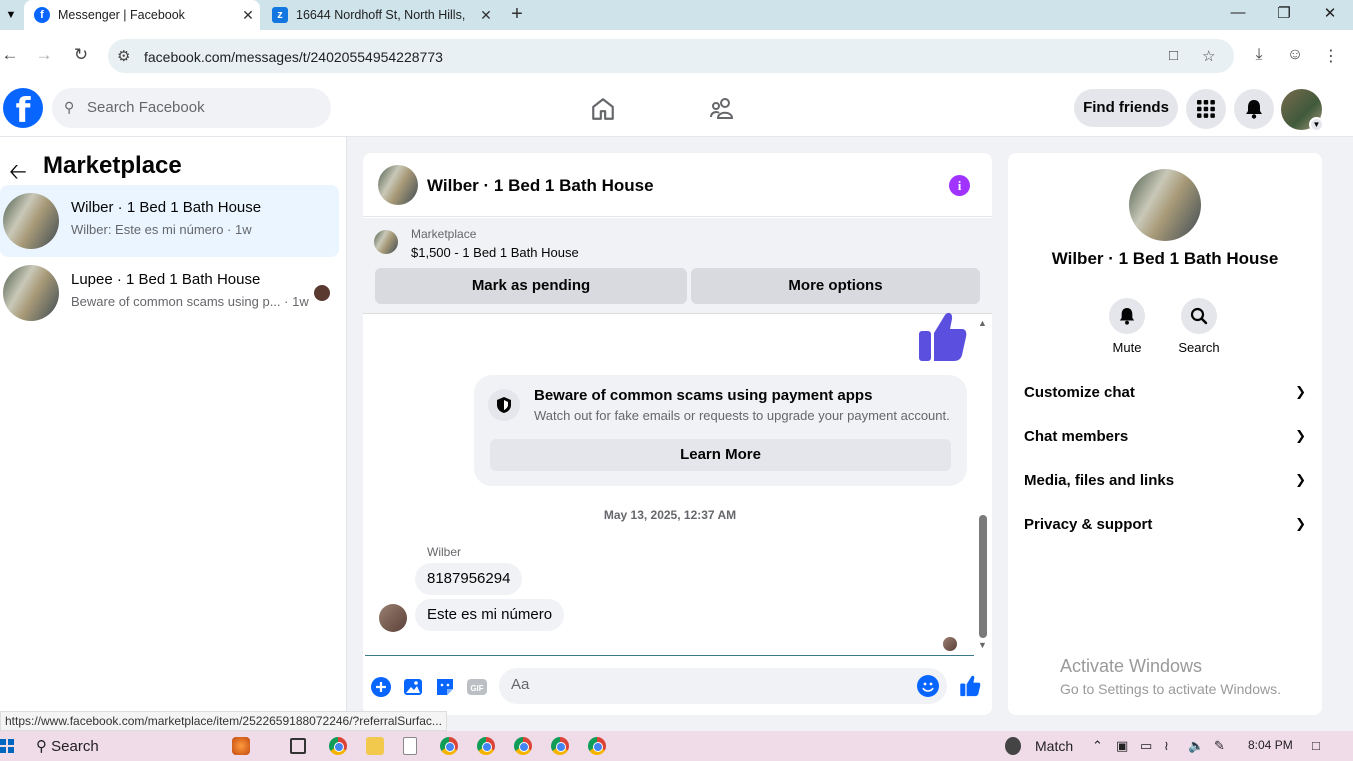 The width and height of the screenshot is (1353, 761). I want to click on gif-button: GIF, so click(477, 687).